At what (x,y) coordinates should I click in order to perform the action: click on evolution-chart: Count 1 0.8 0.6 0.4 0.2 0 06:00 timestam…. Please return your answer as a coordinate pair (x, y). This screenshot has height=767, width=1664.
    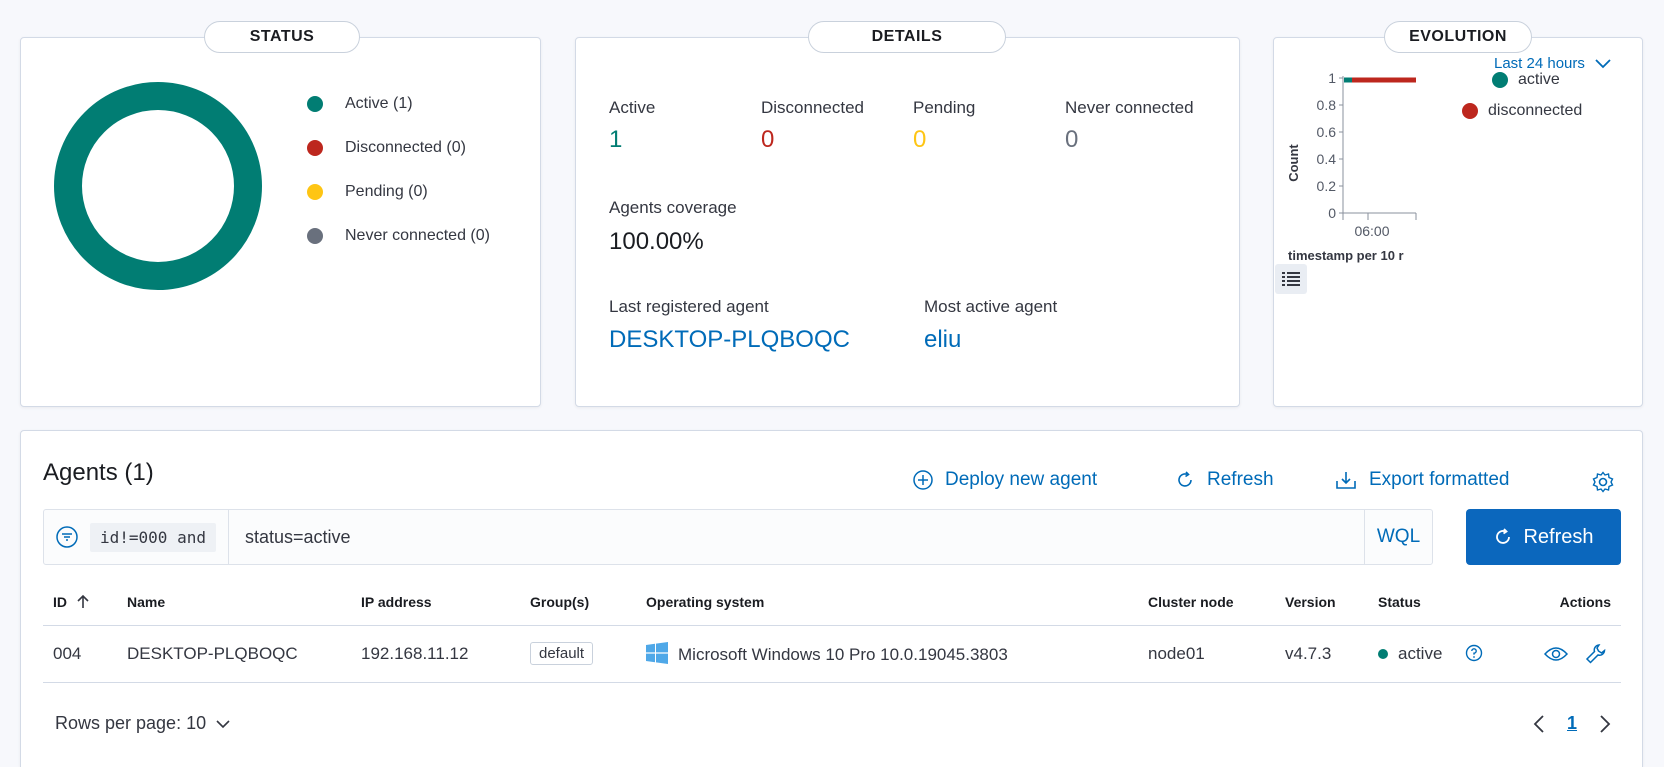
    Looking at the image, I should click on (1351, 165).